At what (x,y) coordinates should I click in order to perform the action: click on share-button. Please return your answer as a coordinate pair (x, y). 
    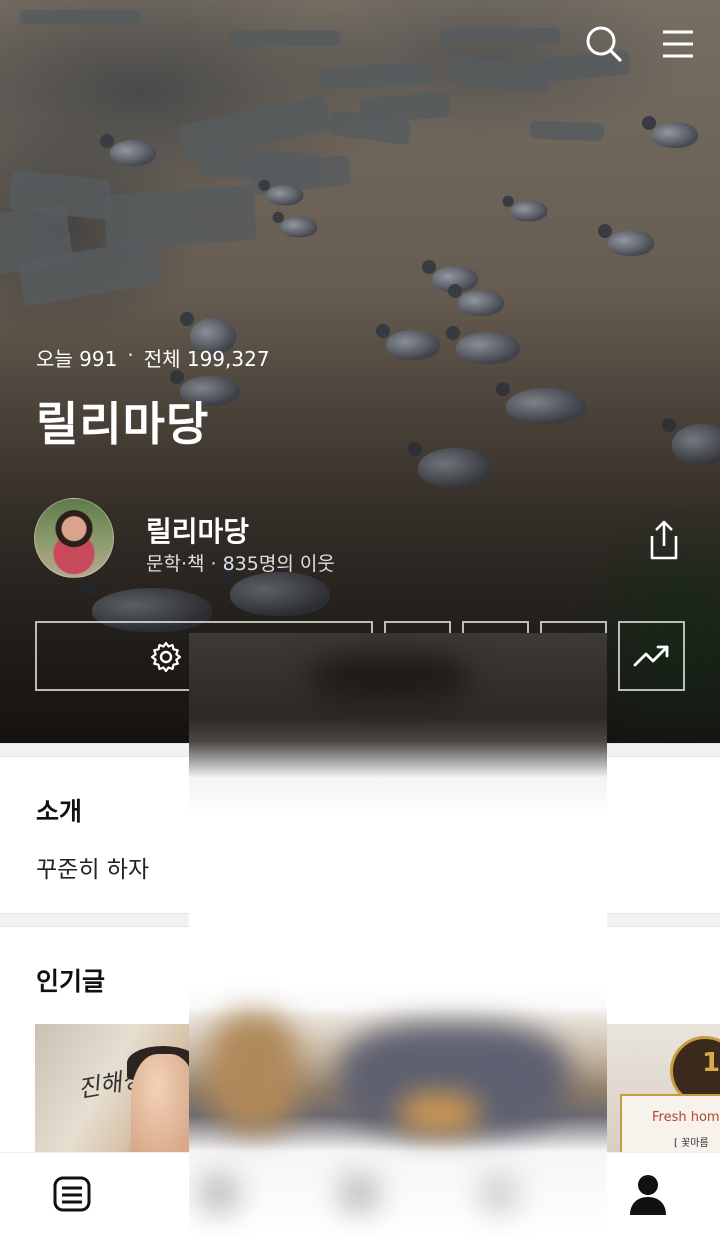
    Looking at the image, I should click on (664, 540).